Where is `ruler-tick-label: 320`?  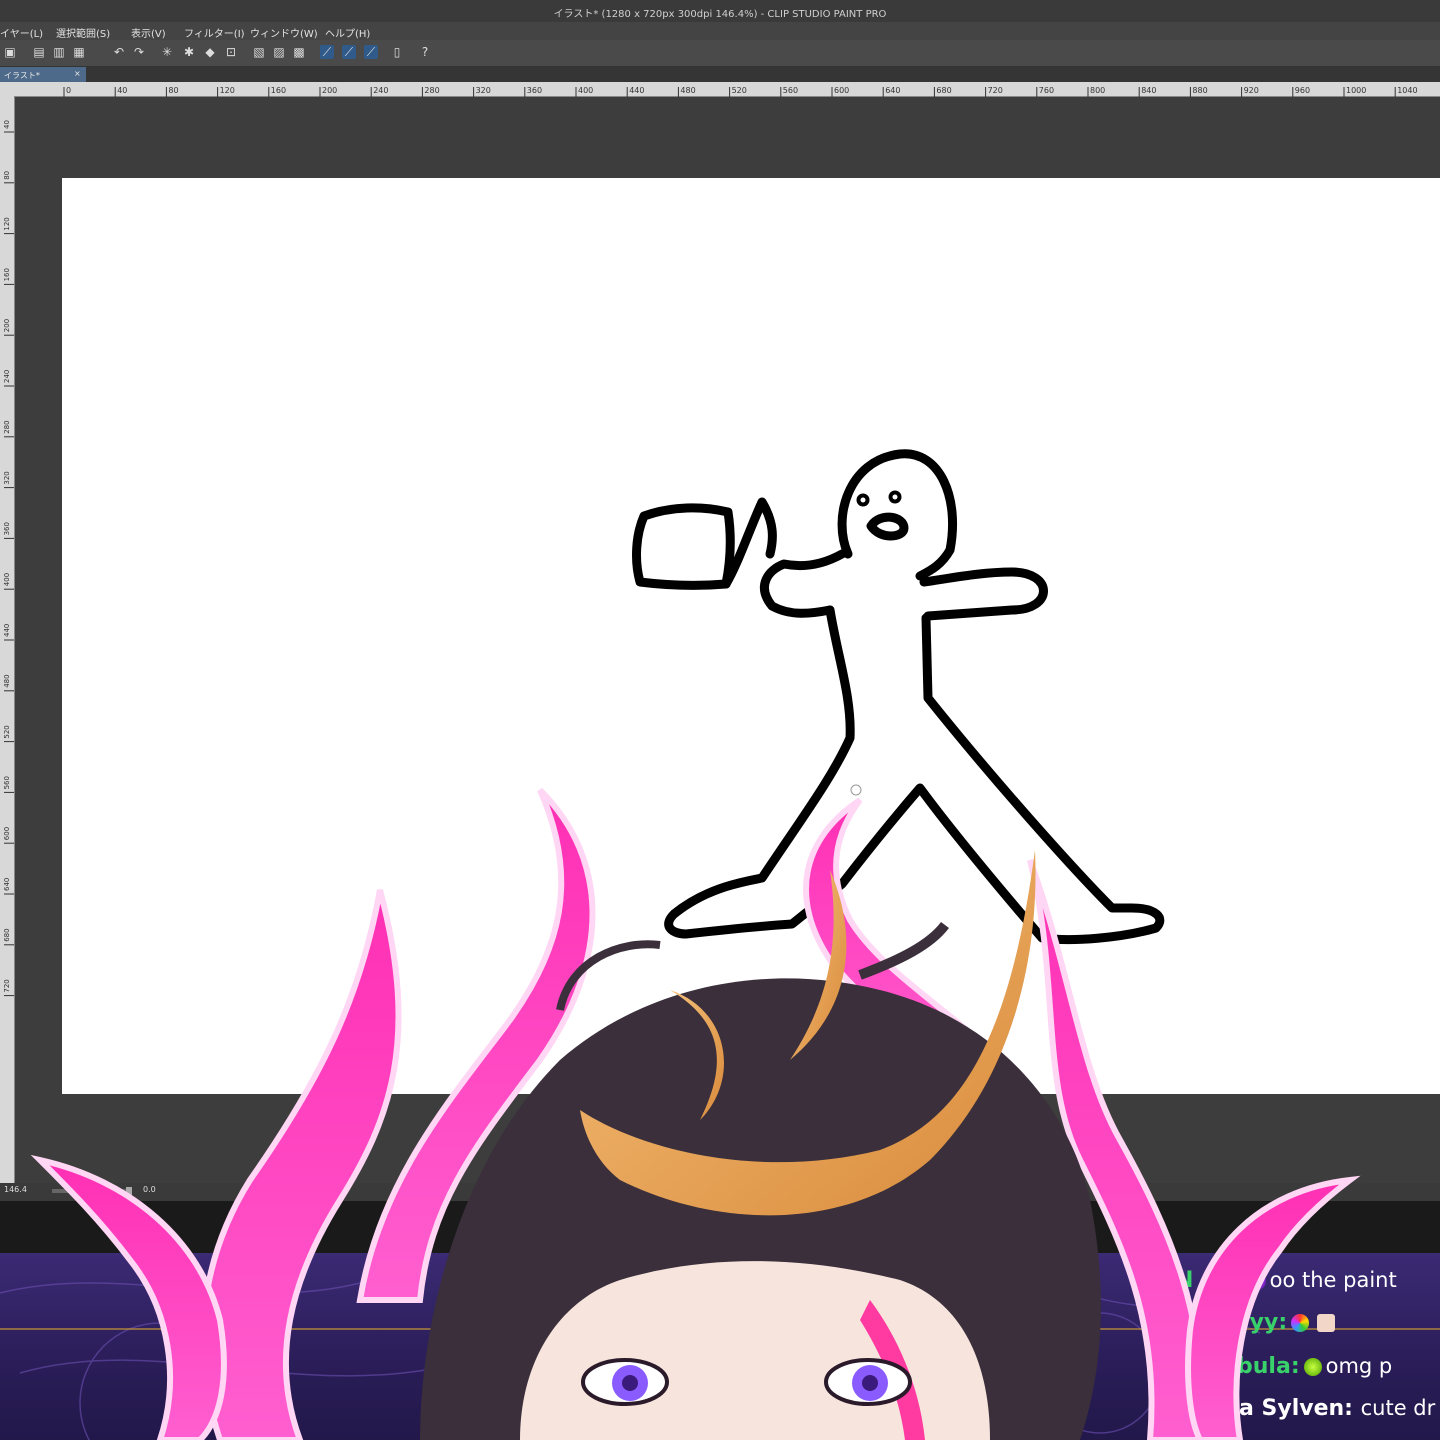 ruler-tick-label: 320 is located at coordinates (483, 90).